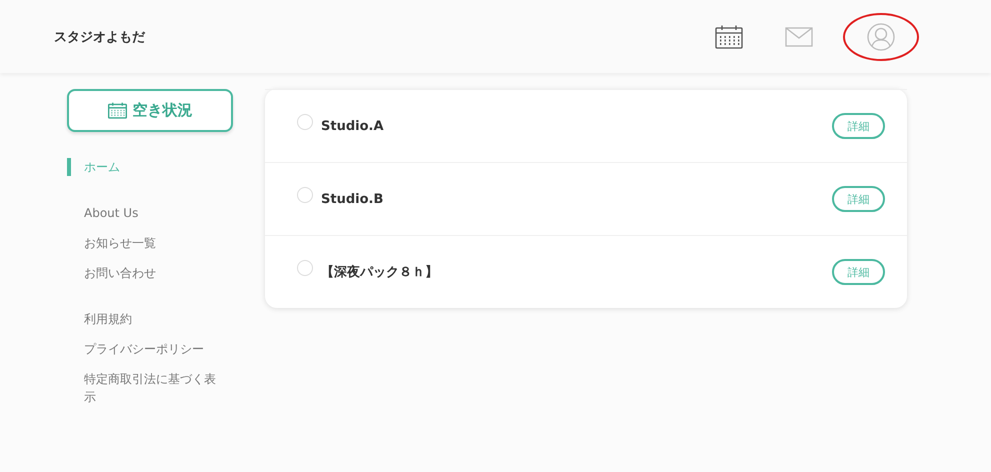  I want to click on studio-name: 【深夜パック８ｈ】, so click(380, 272).